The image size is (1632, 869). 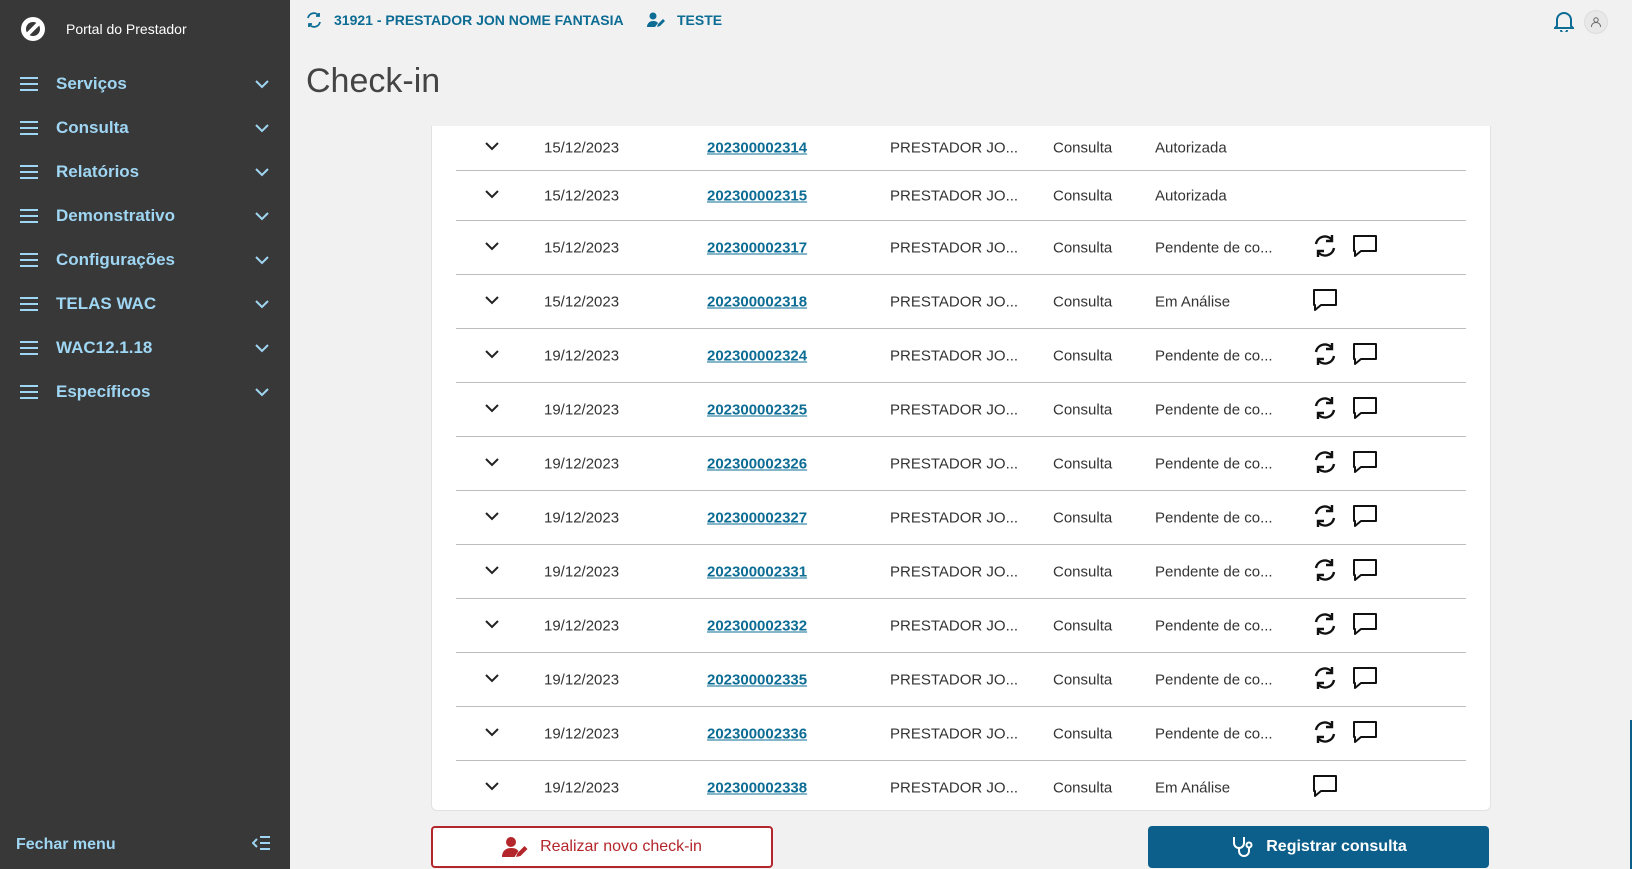 What do you see at coordinates (602, 847) in the screenshot?
I see `new-checkin-button: Realizar novo check-in` at bounding box center [602, 847].